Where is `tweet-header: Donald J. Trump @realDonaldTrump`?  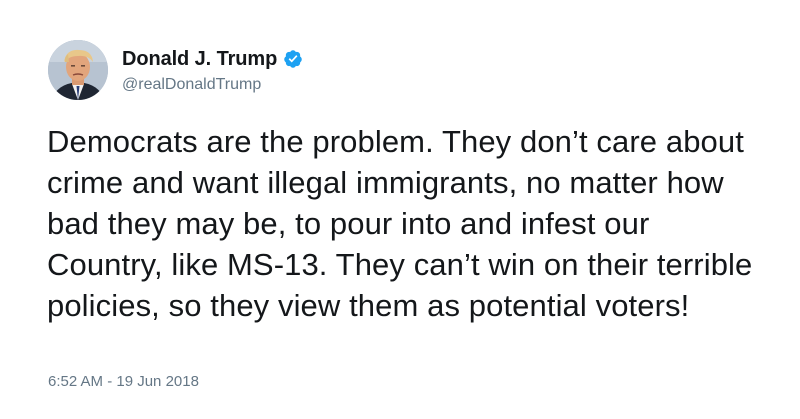
tweet-header: Donald J. Trump @realDonaldTrump is located at coordinates (175, 70).